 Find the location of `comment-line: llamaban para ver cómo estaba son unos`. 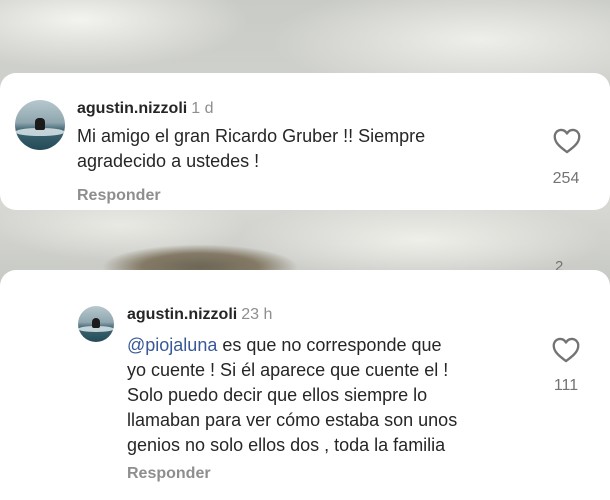

comment-line: llamaban para ver cómo estaba son unos is located at coordinates (292, 420).